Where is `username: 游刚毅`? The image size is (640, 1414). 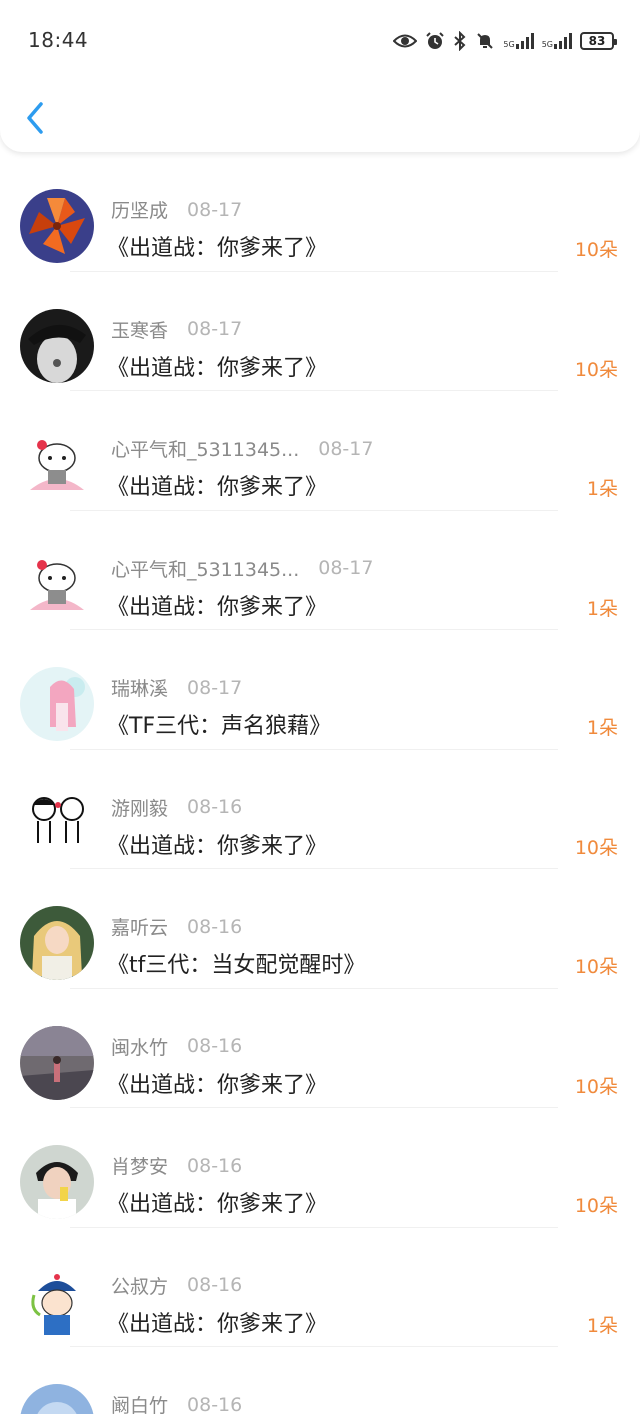
username: 游刚毅 is located at coordinates (140, 808).